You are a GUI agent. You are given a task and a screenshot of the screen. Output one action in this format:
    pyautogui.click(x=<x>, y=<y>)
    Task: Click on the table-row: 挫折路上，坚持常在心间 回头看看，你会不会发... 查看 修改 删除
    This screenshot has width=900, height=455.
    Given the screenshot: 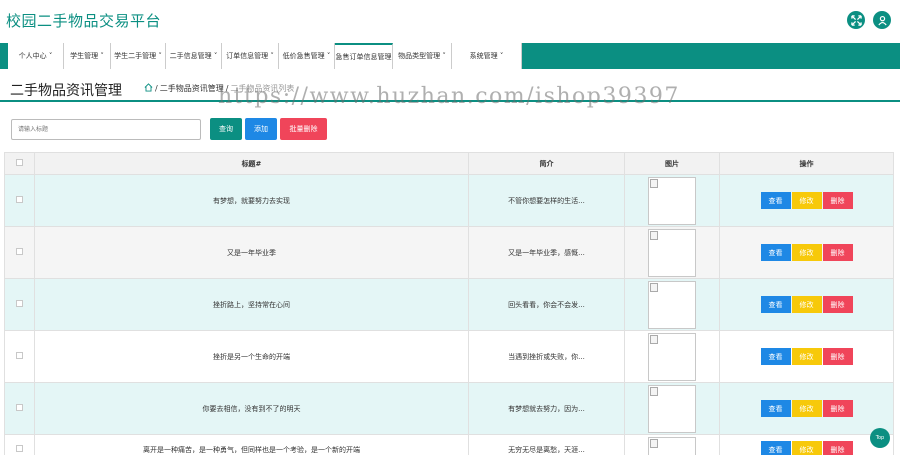 What is the action you would take?
    pyautogui.click(x=449, y=304)
    